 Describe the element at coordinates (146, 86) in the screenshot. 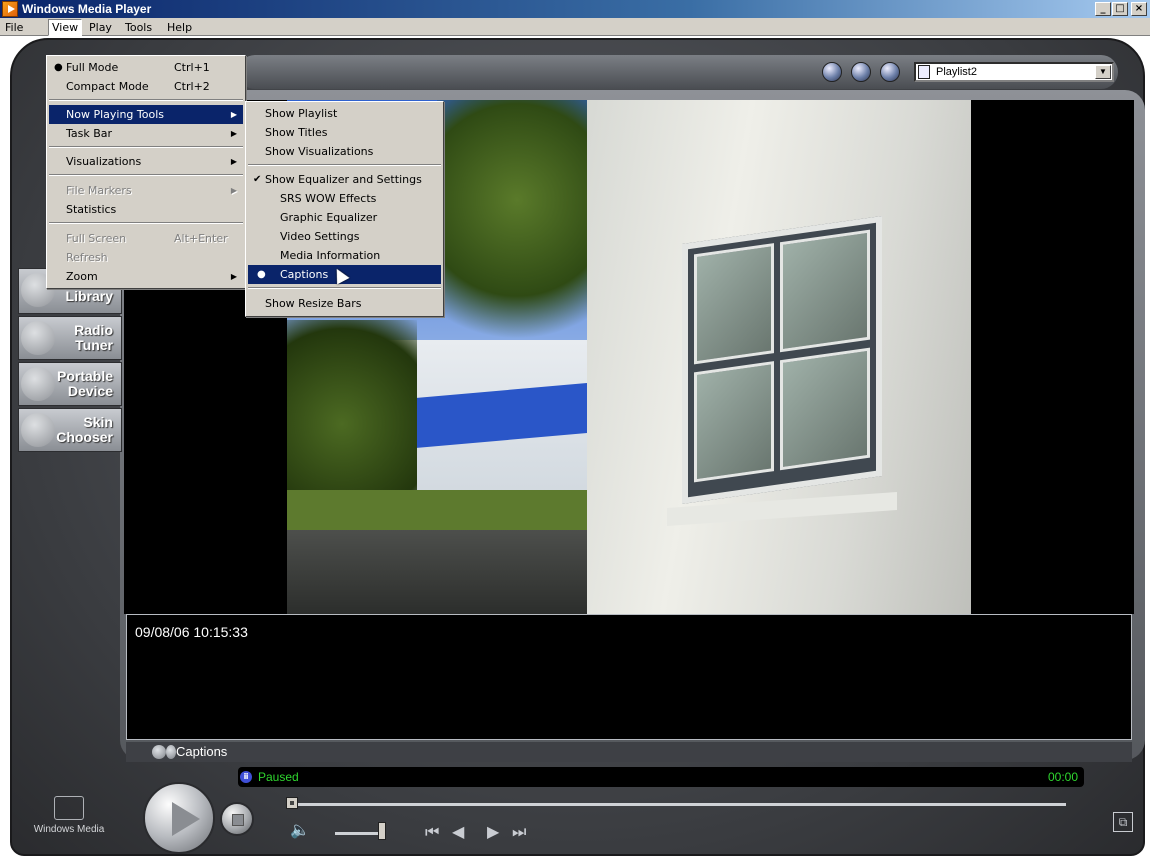

I see `menu-compact-mode: Compact Mode Ctrl+2` at that location.